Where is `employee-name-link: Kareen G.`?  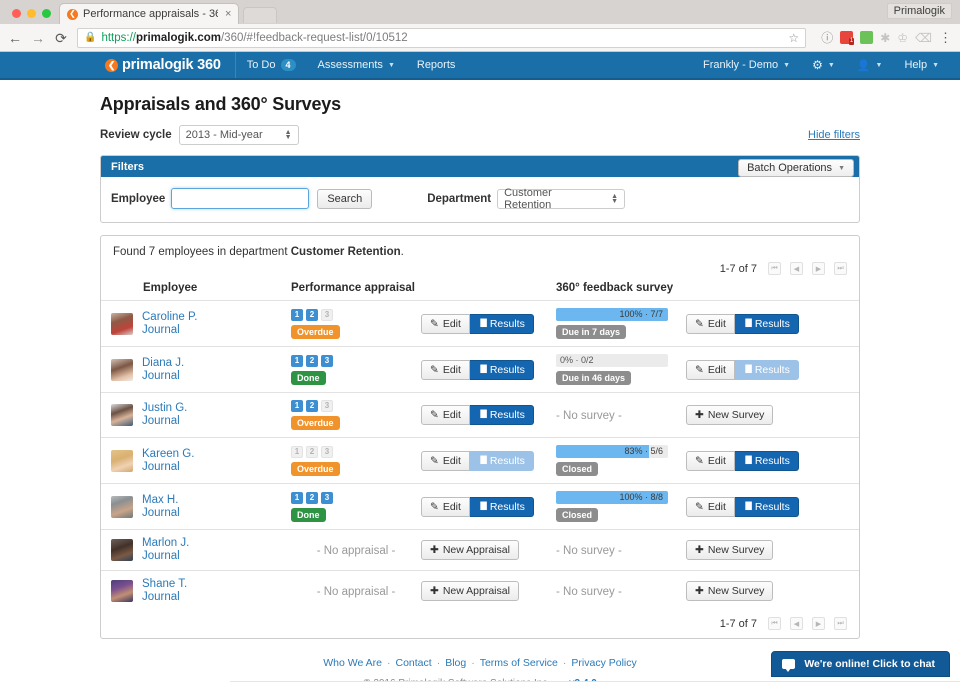 employee-name-link: Kareen G. is located at coordinates (168, 454).